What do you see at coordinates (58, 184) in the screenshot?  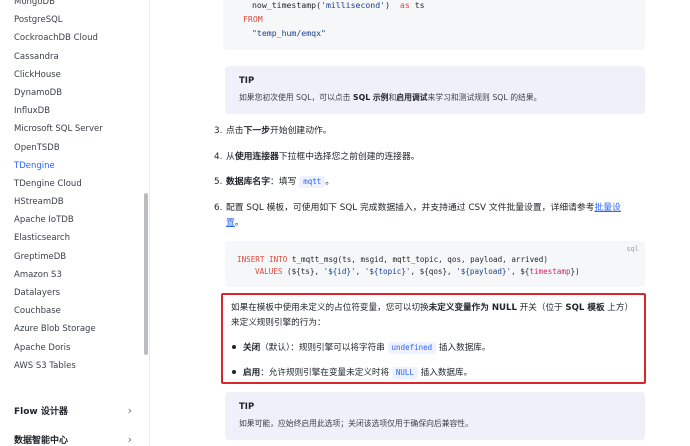 I see `sidebar-item-tdengine-cloud: TDengine Cloud` at bounding box center [58, 184].